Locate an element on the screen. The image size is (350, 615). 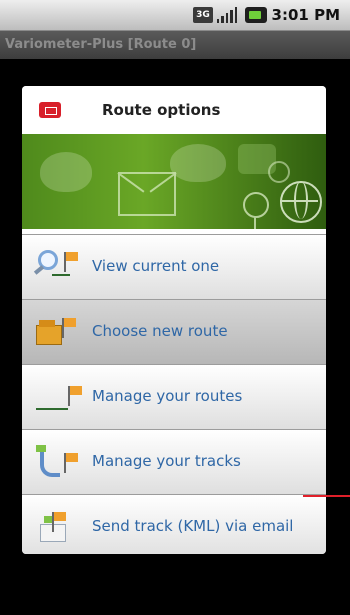
email-track-icon is located at coordinates (58, 526).